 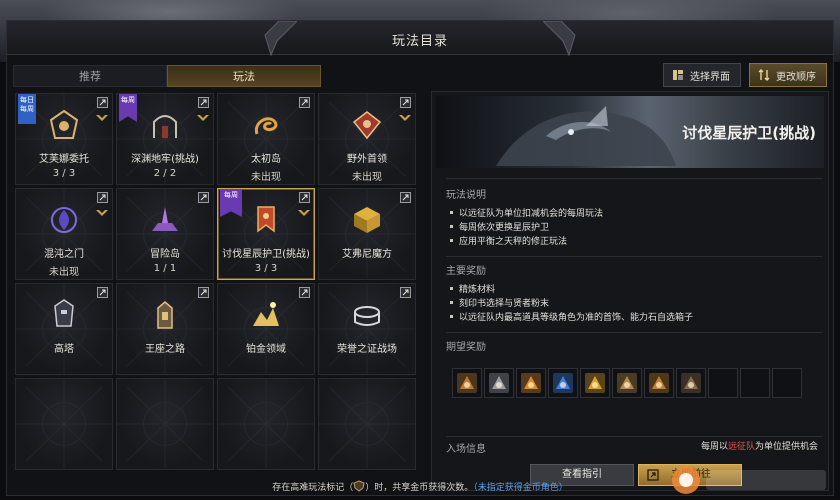 What do you see at coordinates (313, 488) in the screenshot?
I see `footer-prefix: 存在高难玩法标记（` at bounding box center [313, 488].